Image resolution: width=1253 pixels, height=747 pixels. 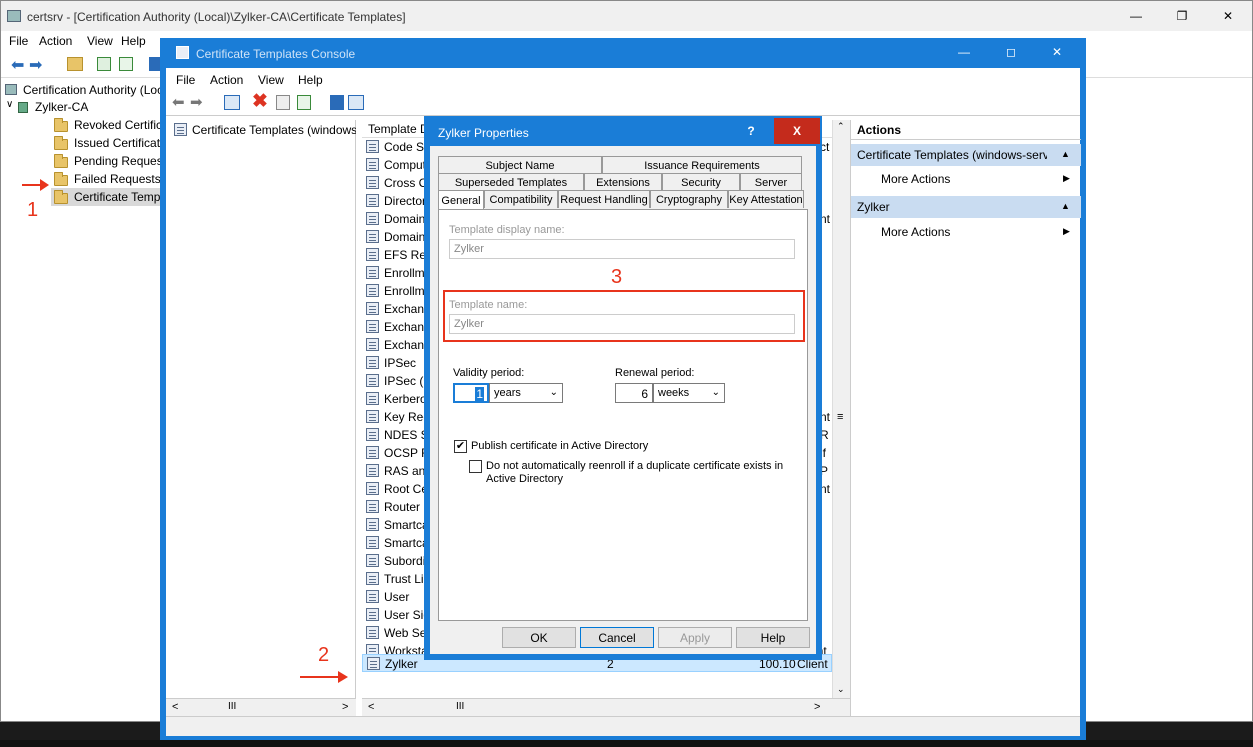 I want to click on annotation-step-2: 2, so click(x=324, y=655).